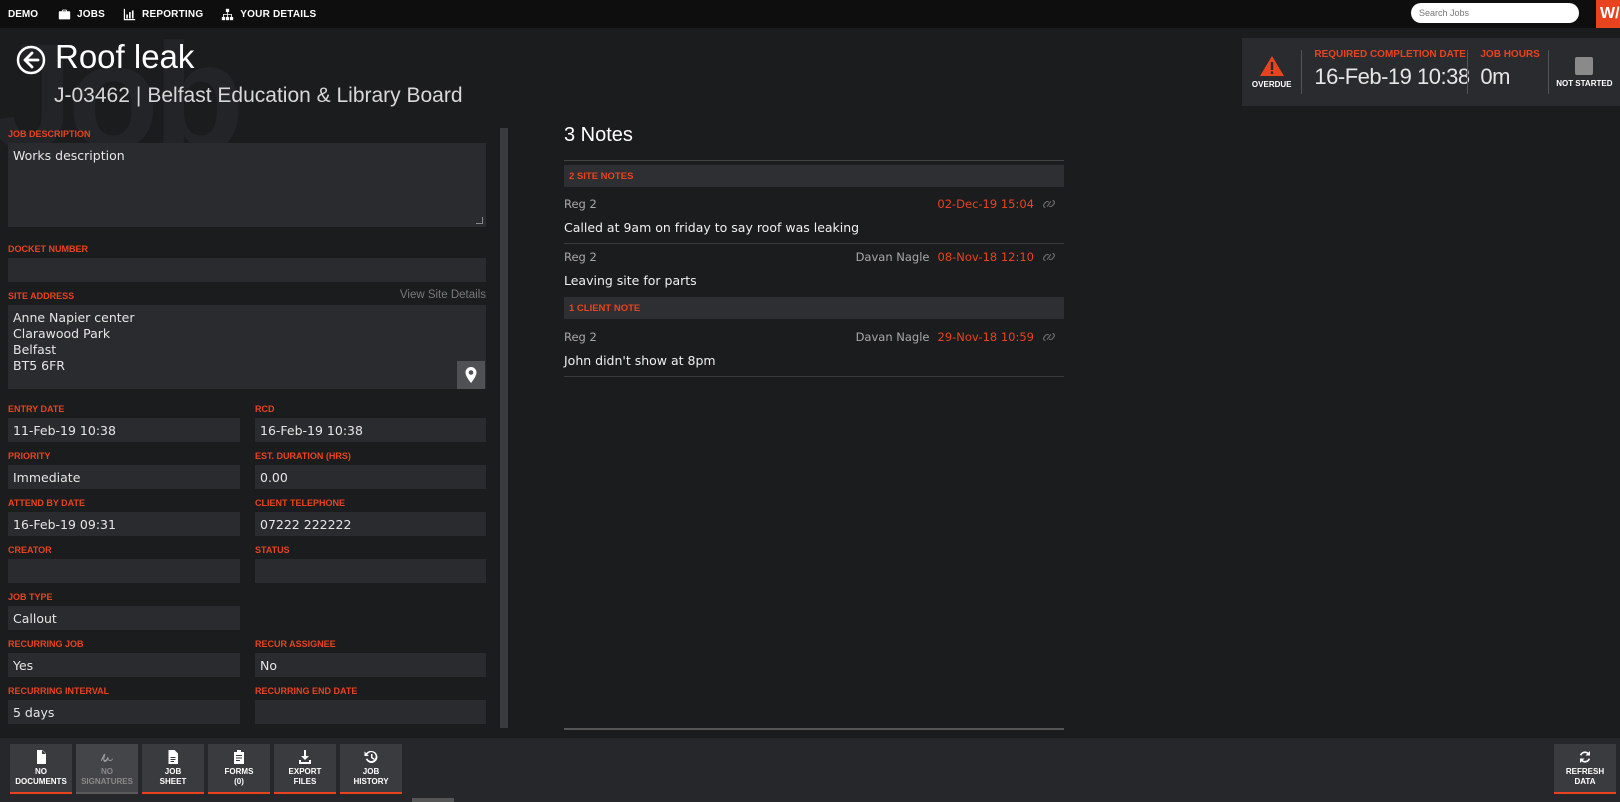 The width and height of the screenshot is (1620, 802). What do you see at coordinates (41, 296) in the screenshot?
I see `site-address-label: SITE ADDRESS` at bounding box center [41, 296].